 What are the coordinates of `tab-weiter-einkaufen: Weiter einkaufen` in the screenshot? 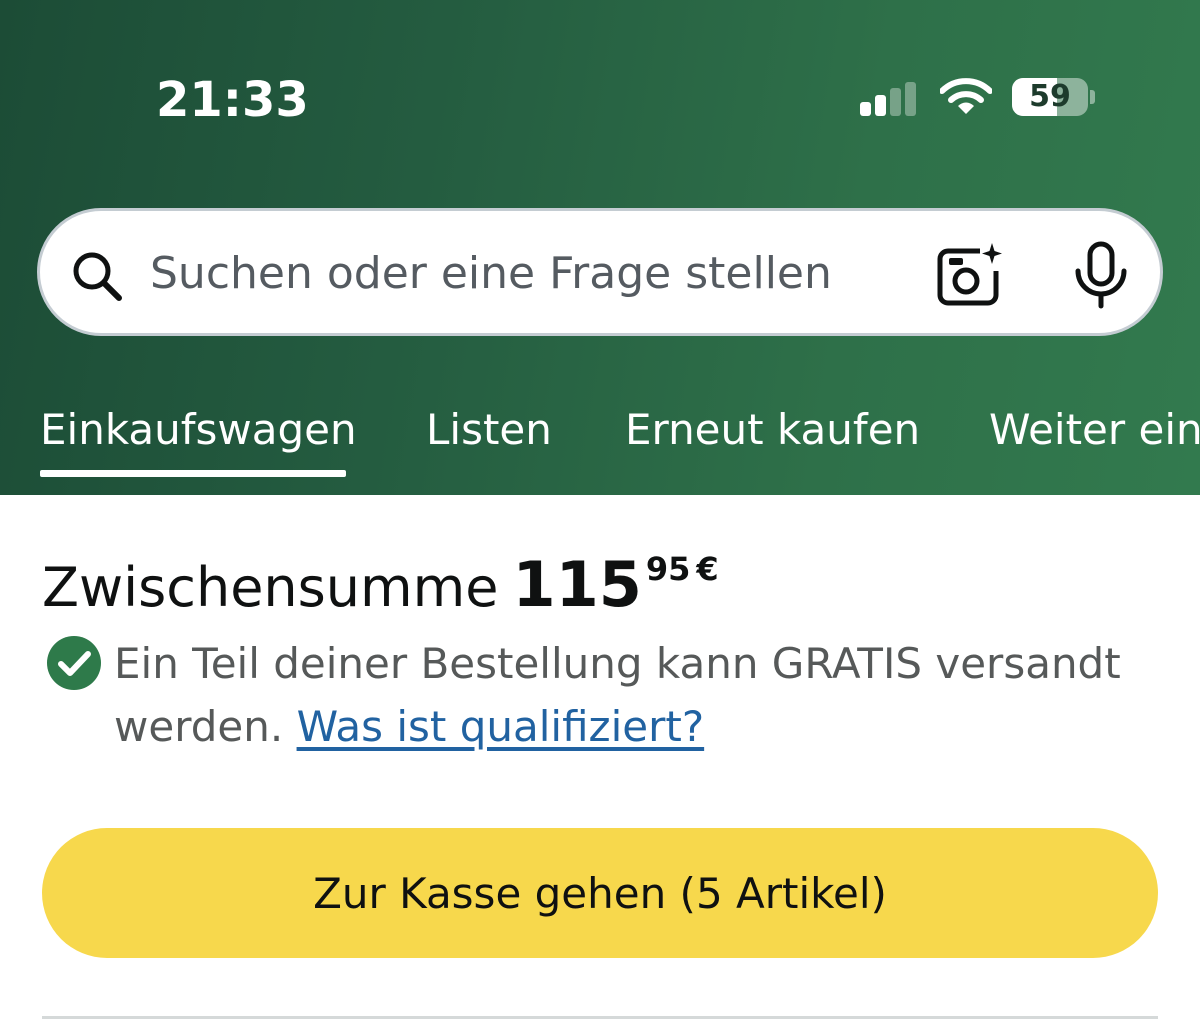 It's located at (1094, 435).